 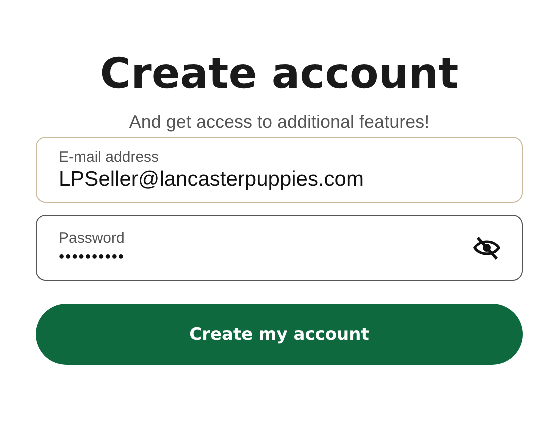 What do you see at coordinates (279, 334) in the screenshot?
I see `create-account-button: Create my account` at bounding box center [279, 334].